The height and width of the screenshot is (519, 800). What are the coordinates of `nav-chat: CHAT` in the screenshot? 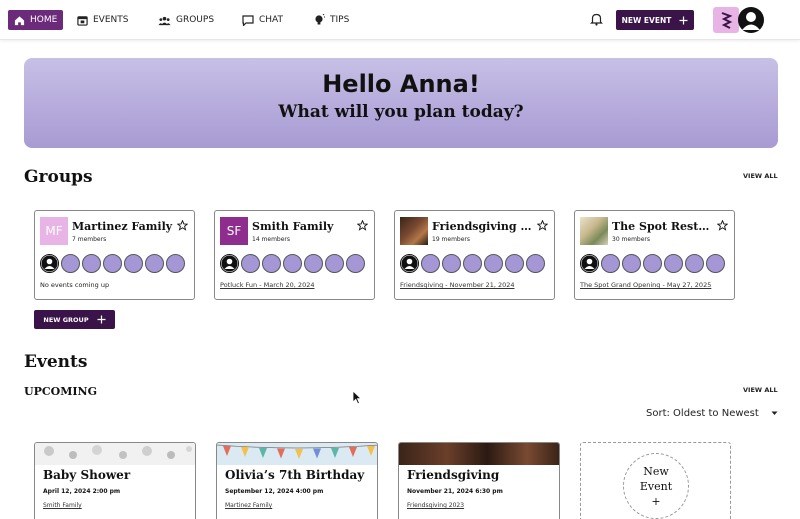 It's located at (262, 20).